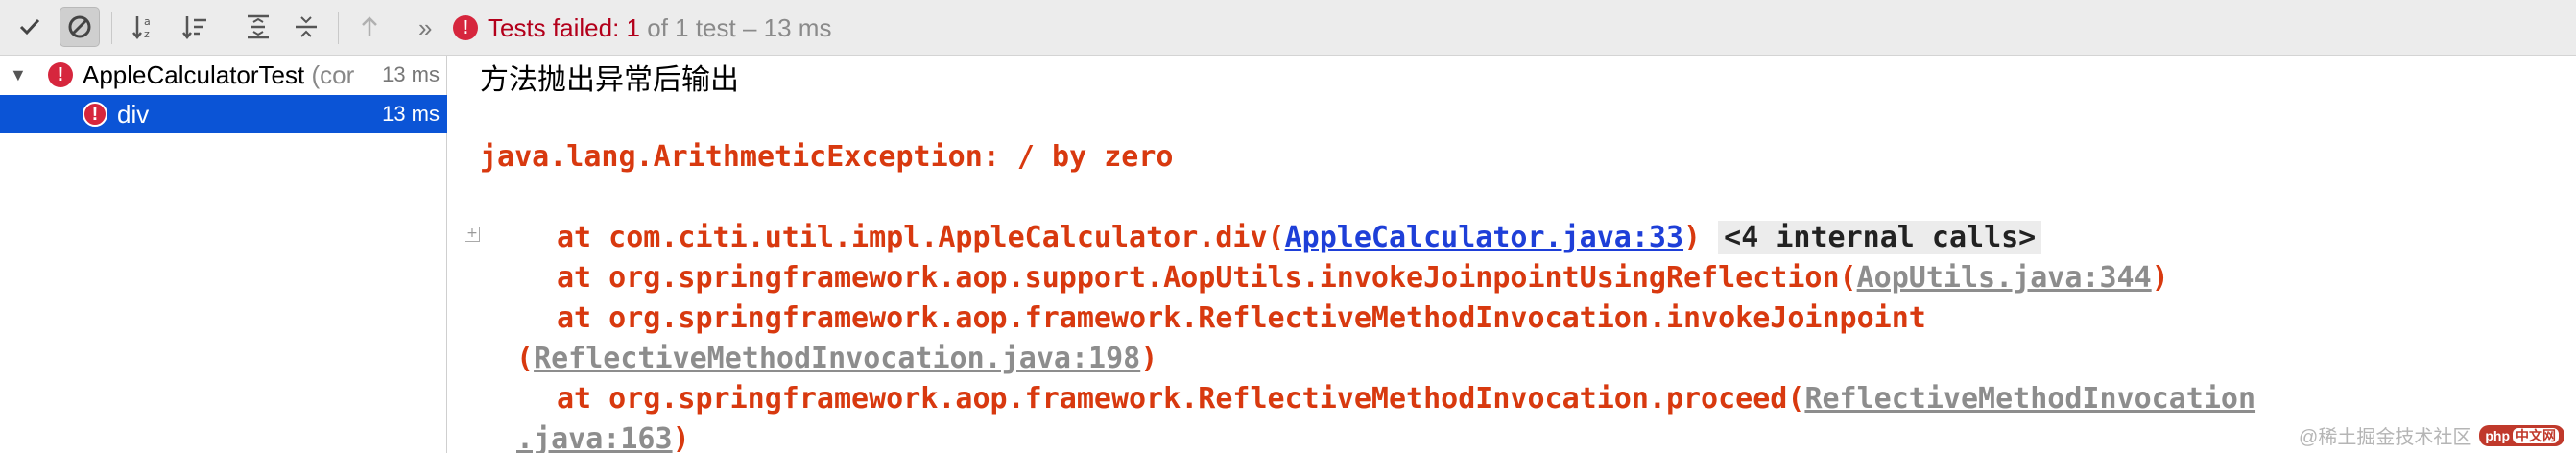 This screenshot has height=453, width=2576. What do you see at coordinates (147, 21) in the screenshot?
I see `svg-text: a` at bounding box center [147, 21].